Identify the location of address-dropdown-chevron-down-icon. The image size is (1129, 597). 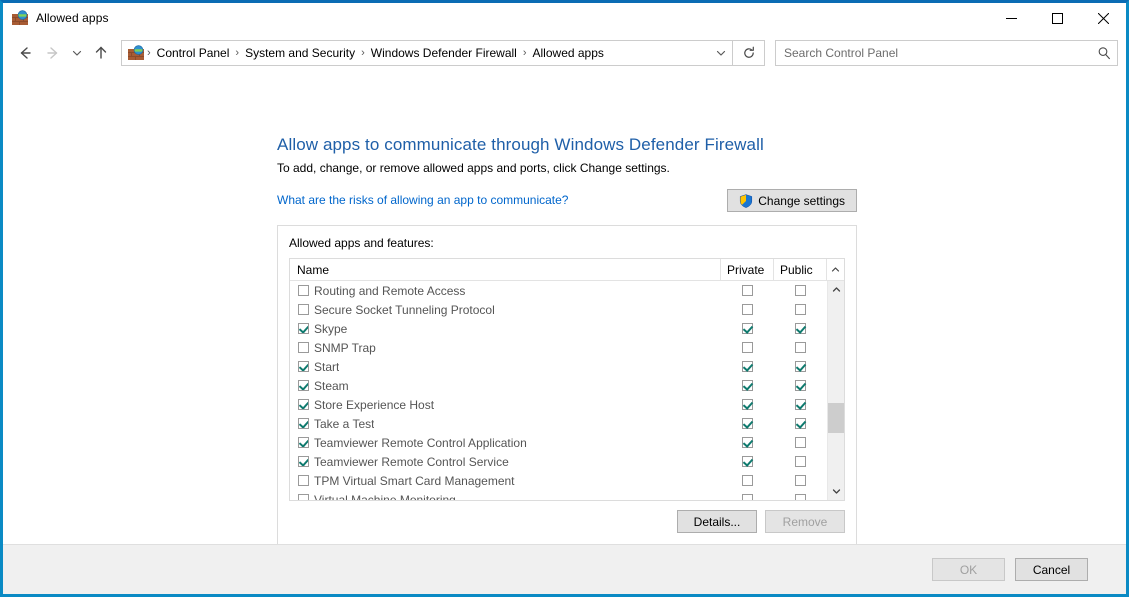
(721, 53).